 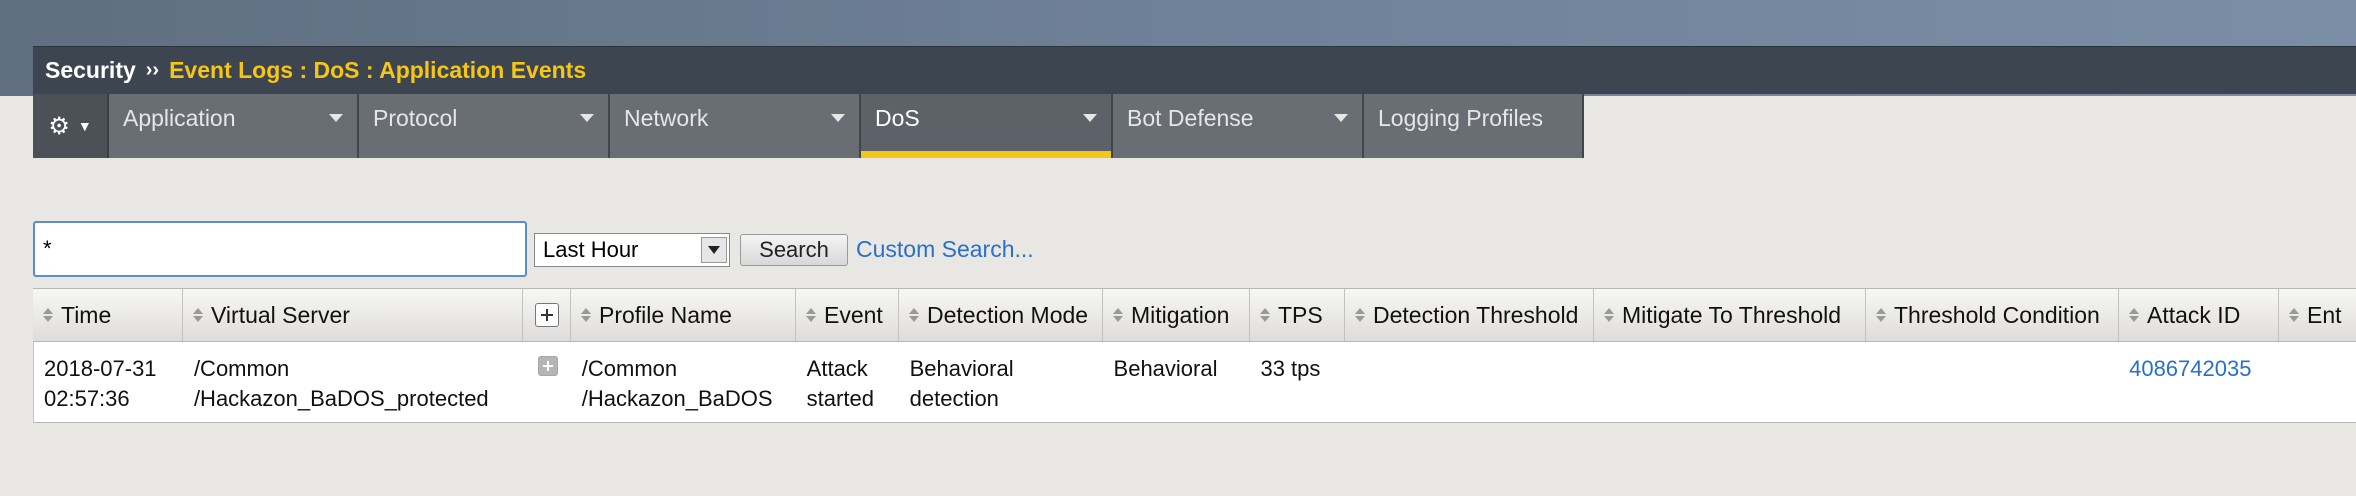 What do you see at coordinates (71, 126) in the screenshot?
I see `settings-menu-button: ⚙ ▼` at bounding box center [71, 126].